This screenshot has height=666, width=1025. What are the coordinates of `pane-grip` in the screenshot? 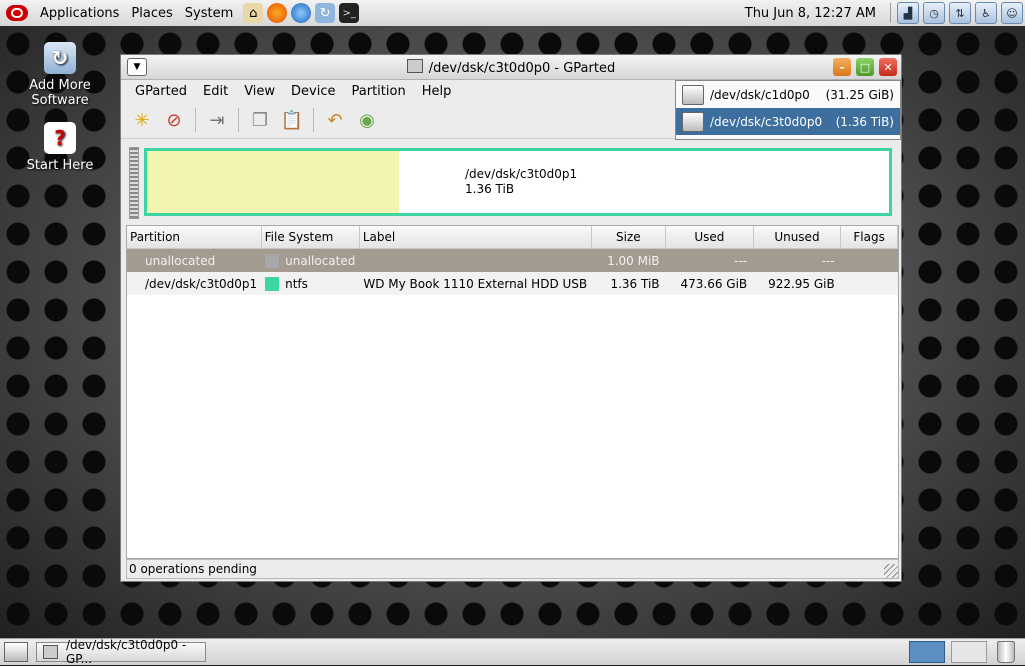 It's located at (134, 183).